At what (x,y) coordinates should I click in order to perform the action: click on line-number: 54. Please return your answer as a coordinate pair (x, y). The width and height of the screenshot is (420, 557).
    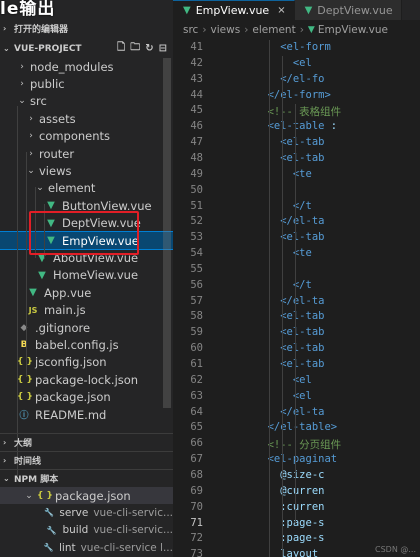
    Looking at the image, I should click on (196, 253).